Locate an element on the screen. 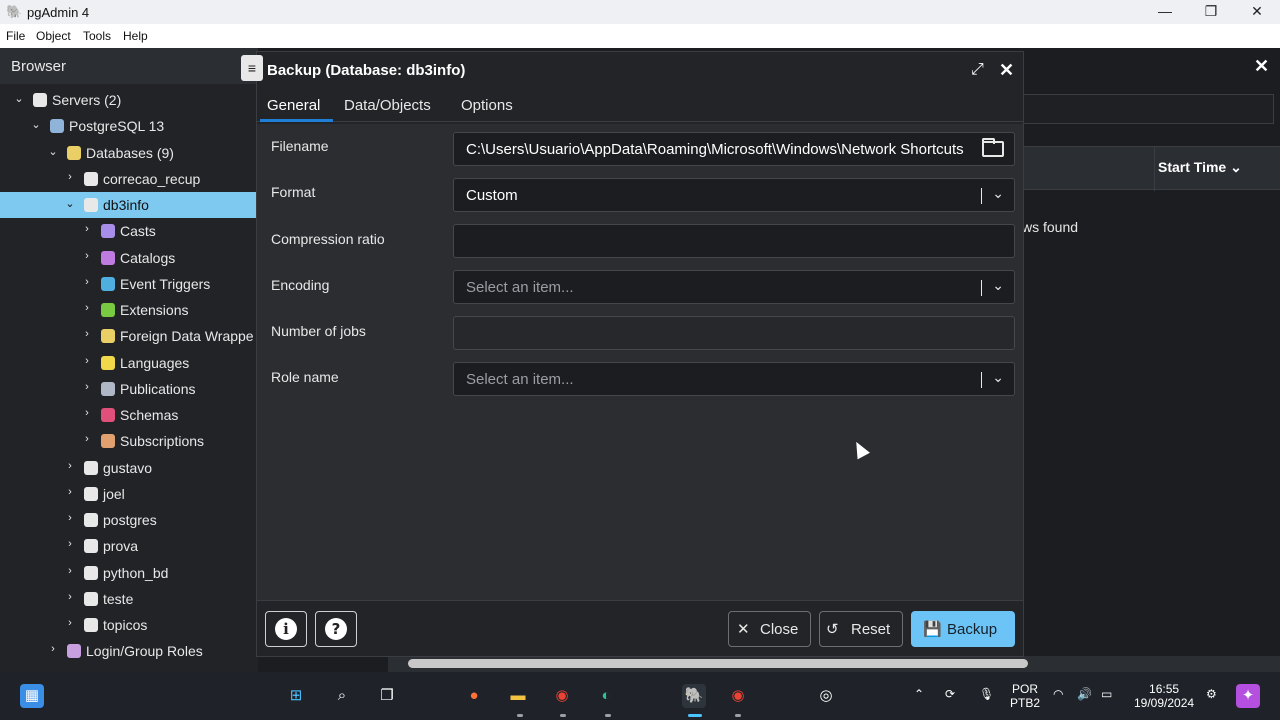 Image resolution: width=1280 pixels, height=720 pixels. compression-ratio-input is located at coordinates (734, 241).